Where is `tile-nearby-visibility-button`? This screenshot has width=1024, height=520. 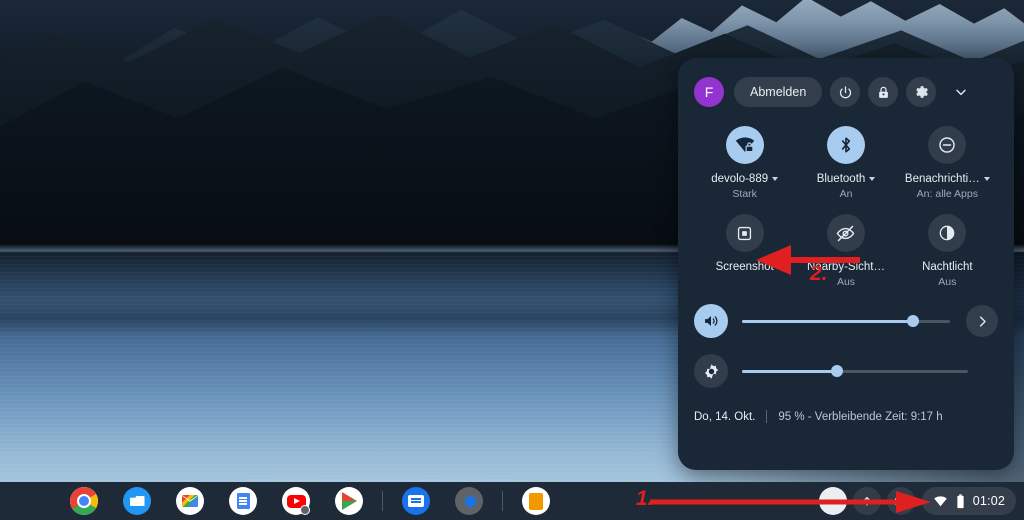
tile-nearby-visibility-button is located at coordinates (845, 233).